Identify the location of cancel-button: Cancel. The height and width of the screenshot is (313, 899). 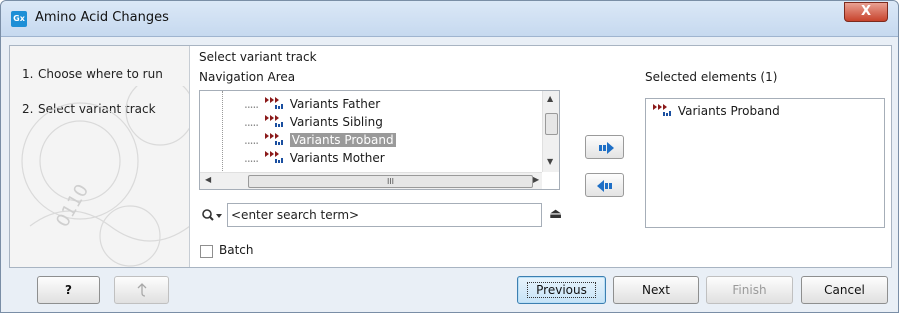
(844, 290).